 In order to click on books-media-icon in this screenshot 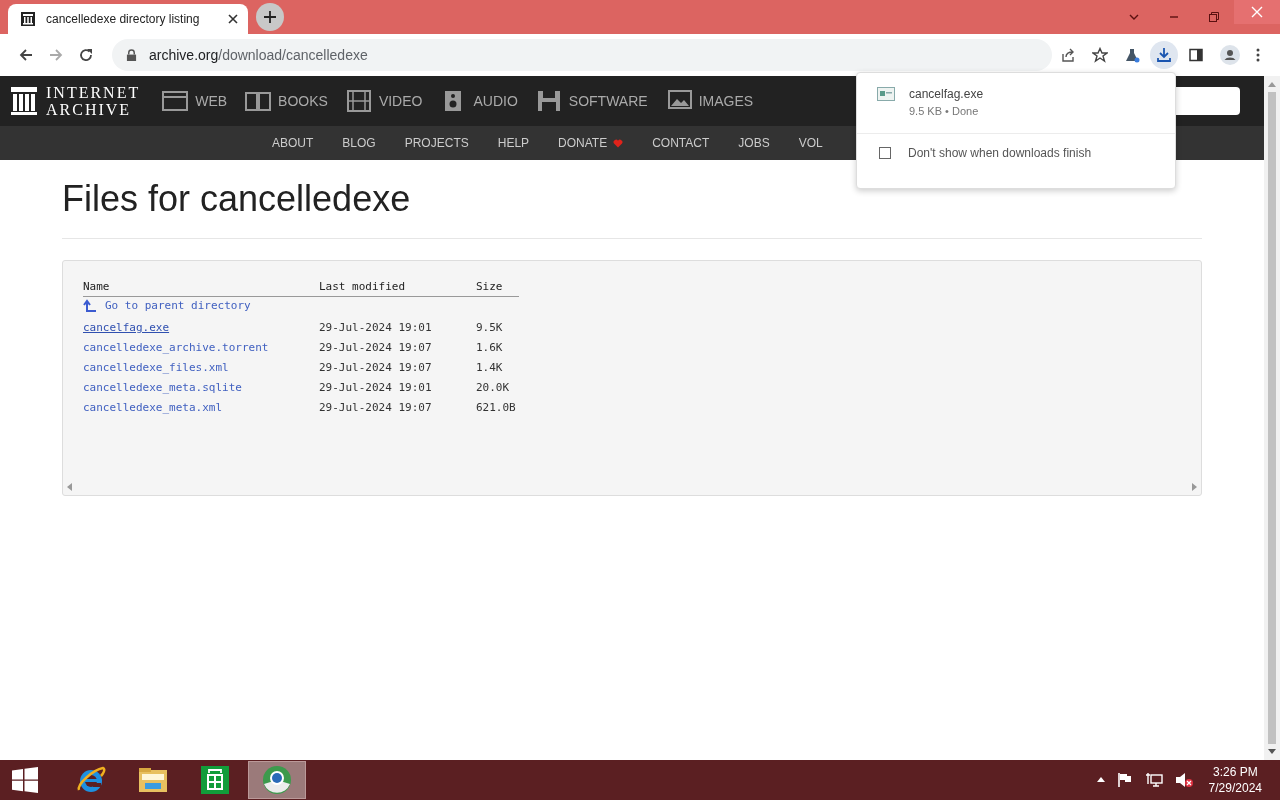, I will do `click(258, 101)`.